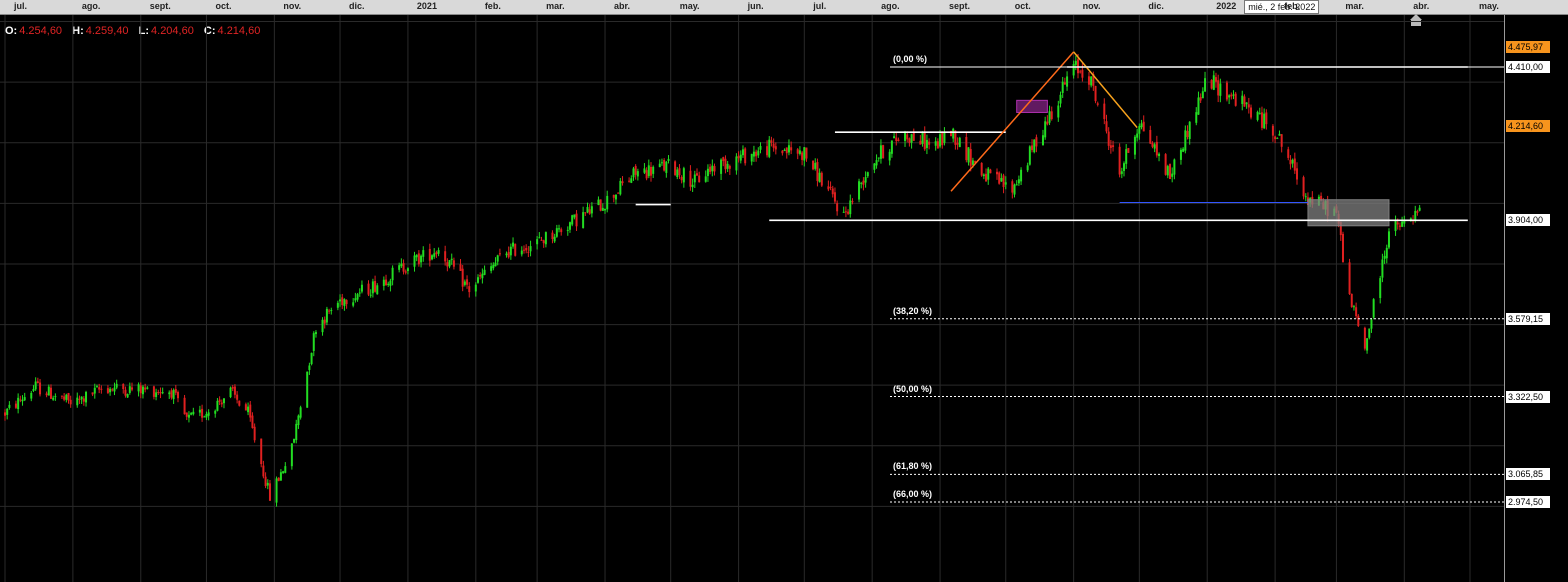 This screenshot has height=582, width=1568. What do you see at coordinates (755, 6) in the screenshot?
I see `x-tick-label: jun.` at bounding box center [755, 6].